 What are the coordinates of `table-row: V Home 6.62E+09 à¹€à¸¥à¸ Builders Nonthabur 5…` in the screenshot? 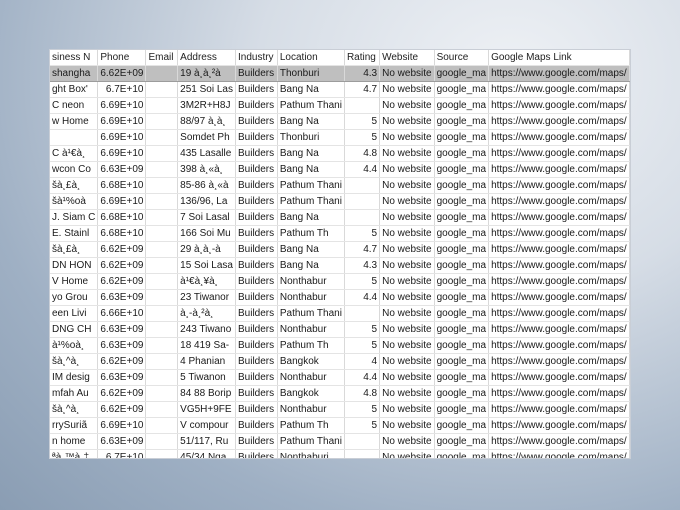 It's located at (340, 281).